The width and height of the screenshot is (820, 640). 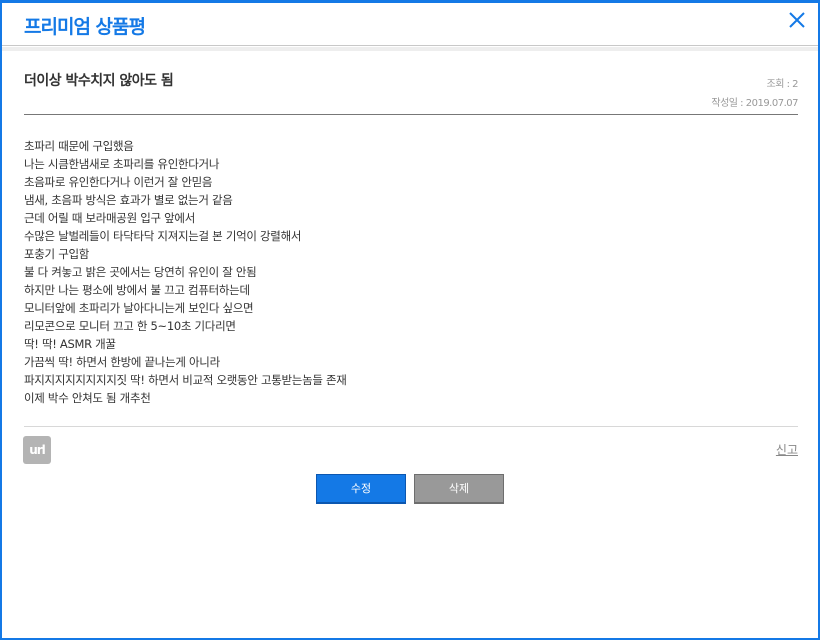 What do you see at coordinates (70, 344) in the screenshot?
I see `body-line: 딱! 딱! ASMR 개꿀` at bounding box center [70, 344].